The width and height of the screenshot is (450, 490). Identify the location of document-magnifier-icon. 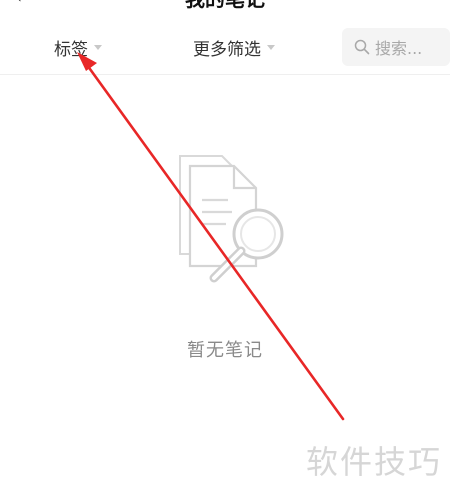
(231, 219).